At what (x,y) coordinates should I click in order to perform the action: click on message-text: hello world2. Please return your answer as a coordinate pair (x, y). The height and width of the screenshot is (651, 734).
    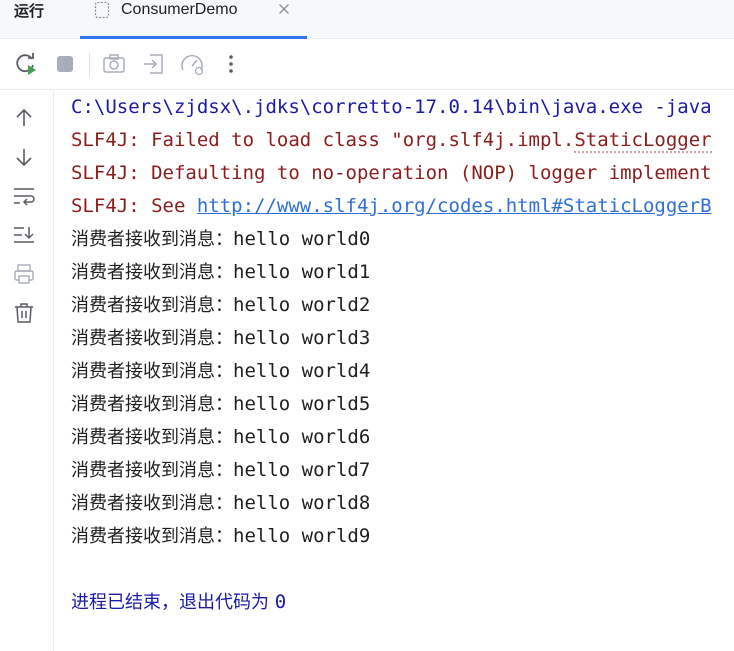
    Looking at the image, I should click on (302, 305).